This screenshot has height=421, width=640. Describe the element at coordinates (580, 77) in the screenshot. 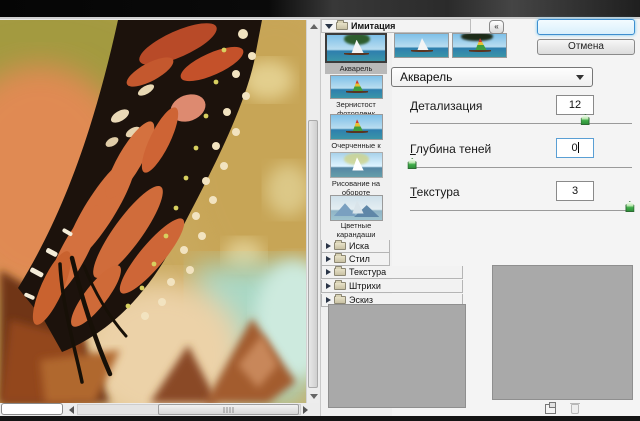

I see `chevron-down-icon` at that location.